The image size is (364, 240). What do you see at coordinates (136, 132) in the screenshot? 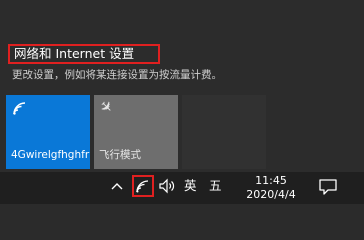
I see `airplane-mode-tile: ✈ 飞行模式` at bounding box center [136, 132].